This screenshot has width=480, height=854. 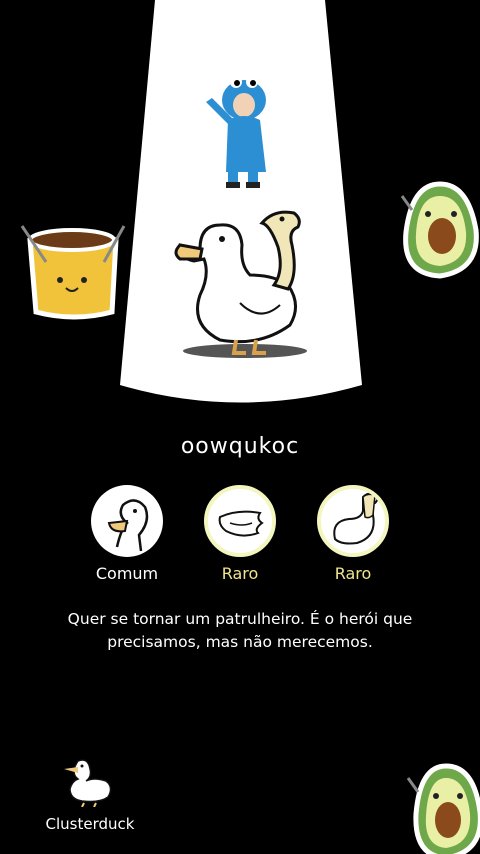 I want to click on wing-icon, so click(x=241, y=523).